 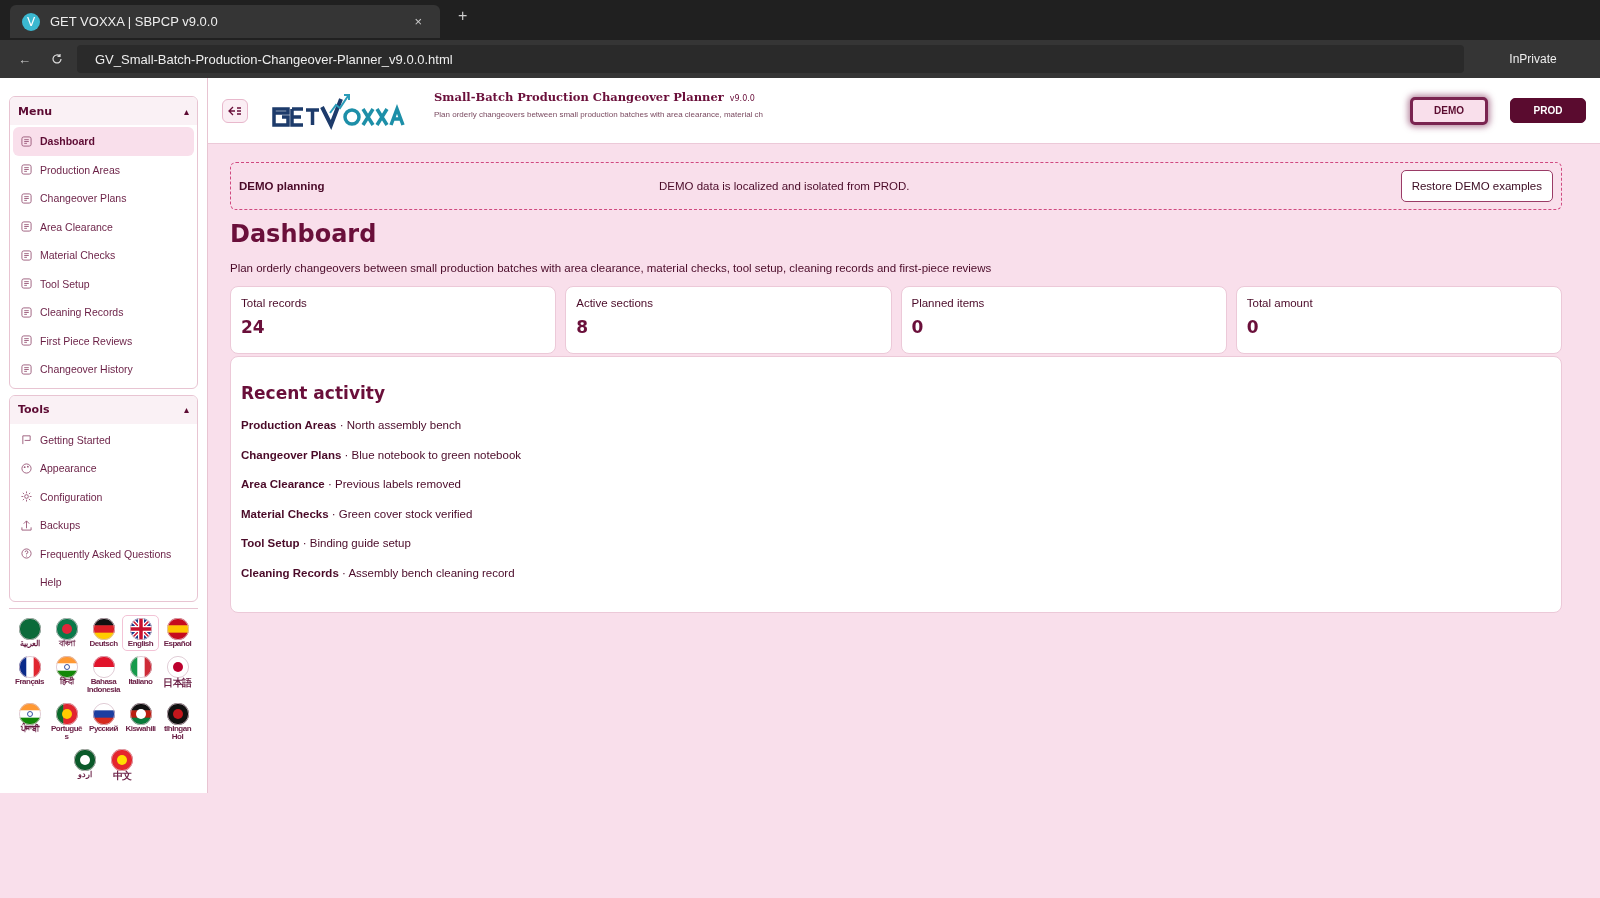 What do you see at coordinates (615, 303) in the screenshot?
I see `stat-label: Active sections` at bounding box center [615, 303].